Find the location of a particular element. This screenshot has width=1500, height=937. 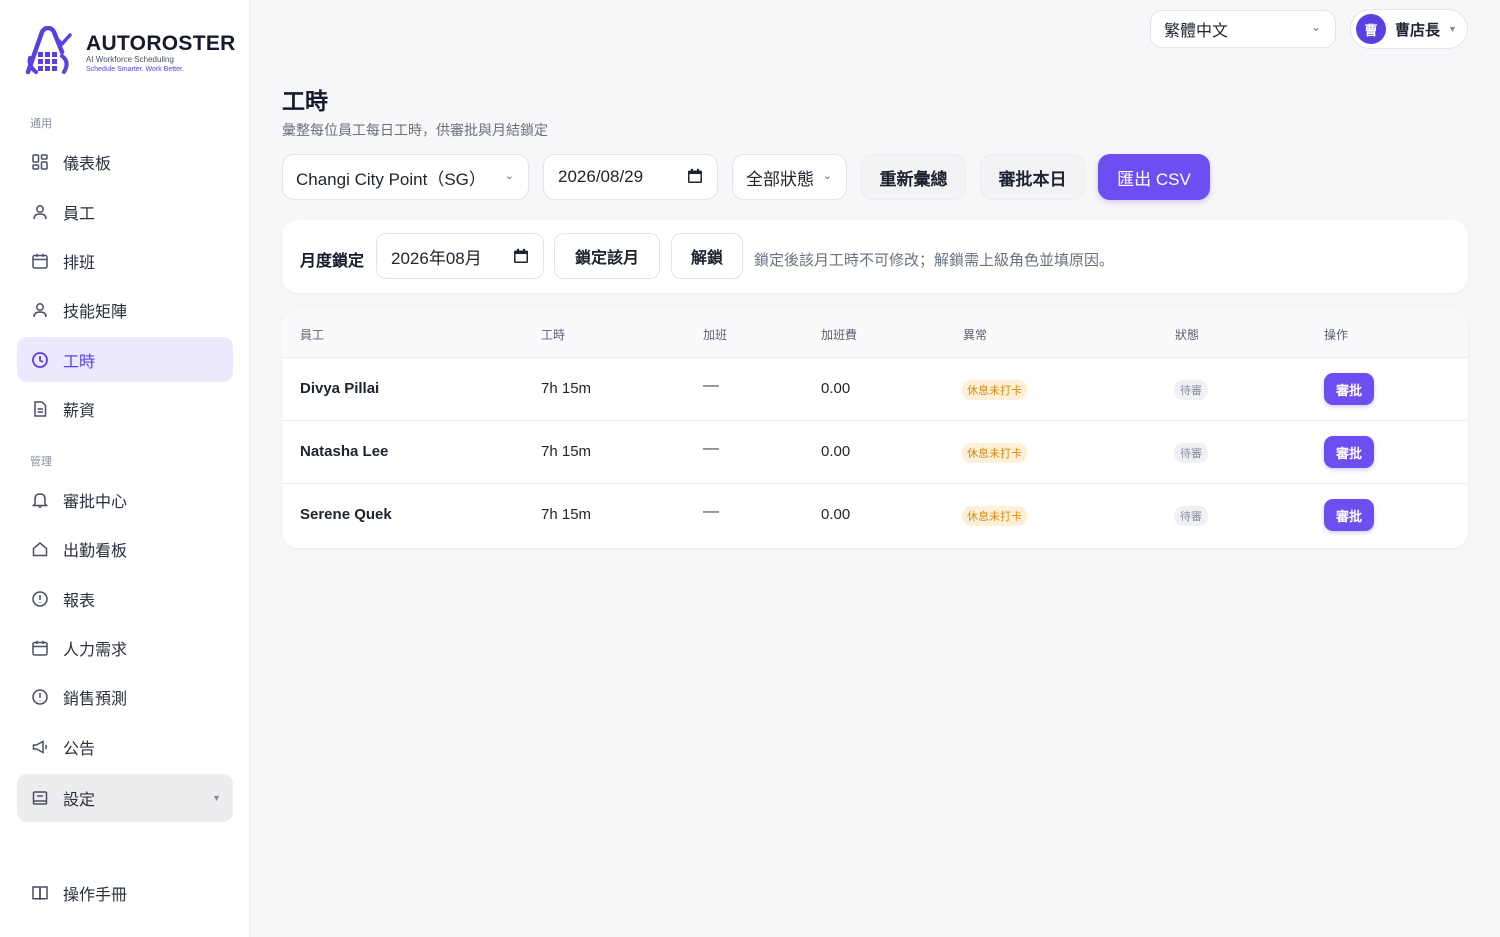

employee-name: Natasha Lee is located at coordinates (344, 451).